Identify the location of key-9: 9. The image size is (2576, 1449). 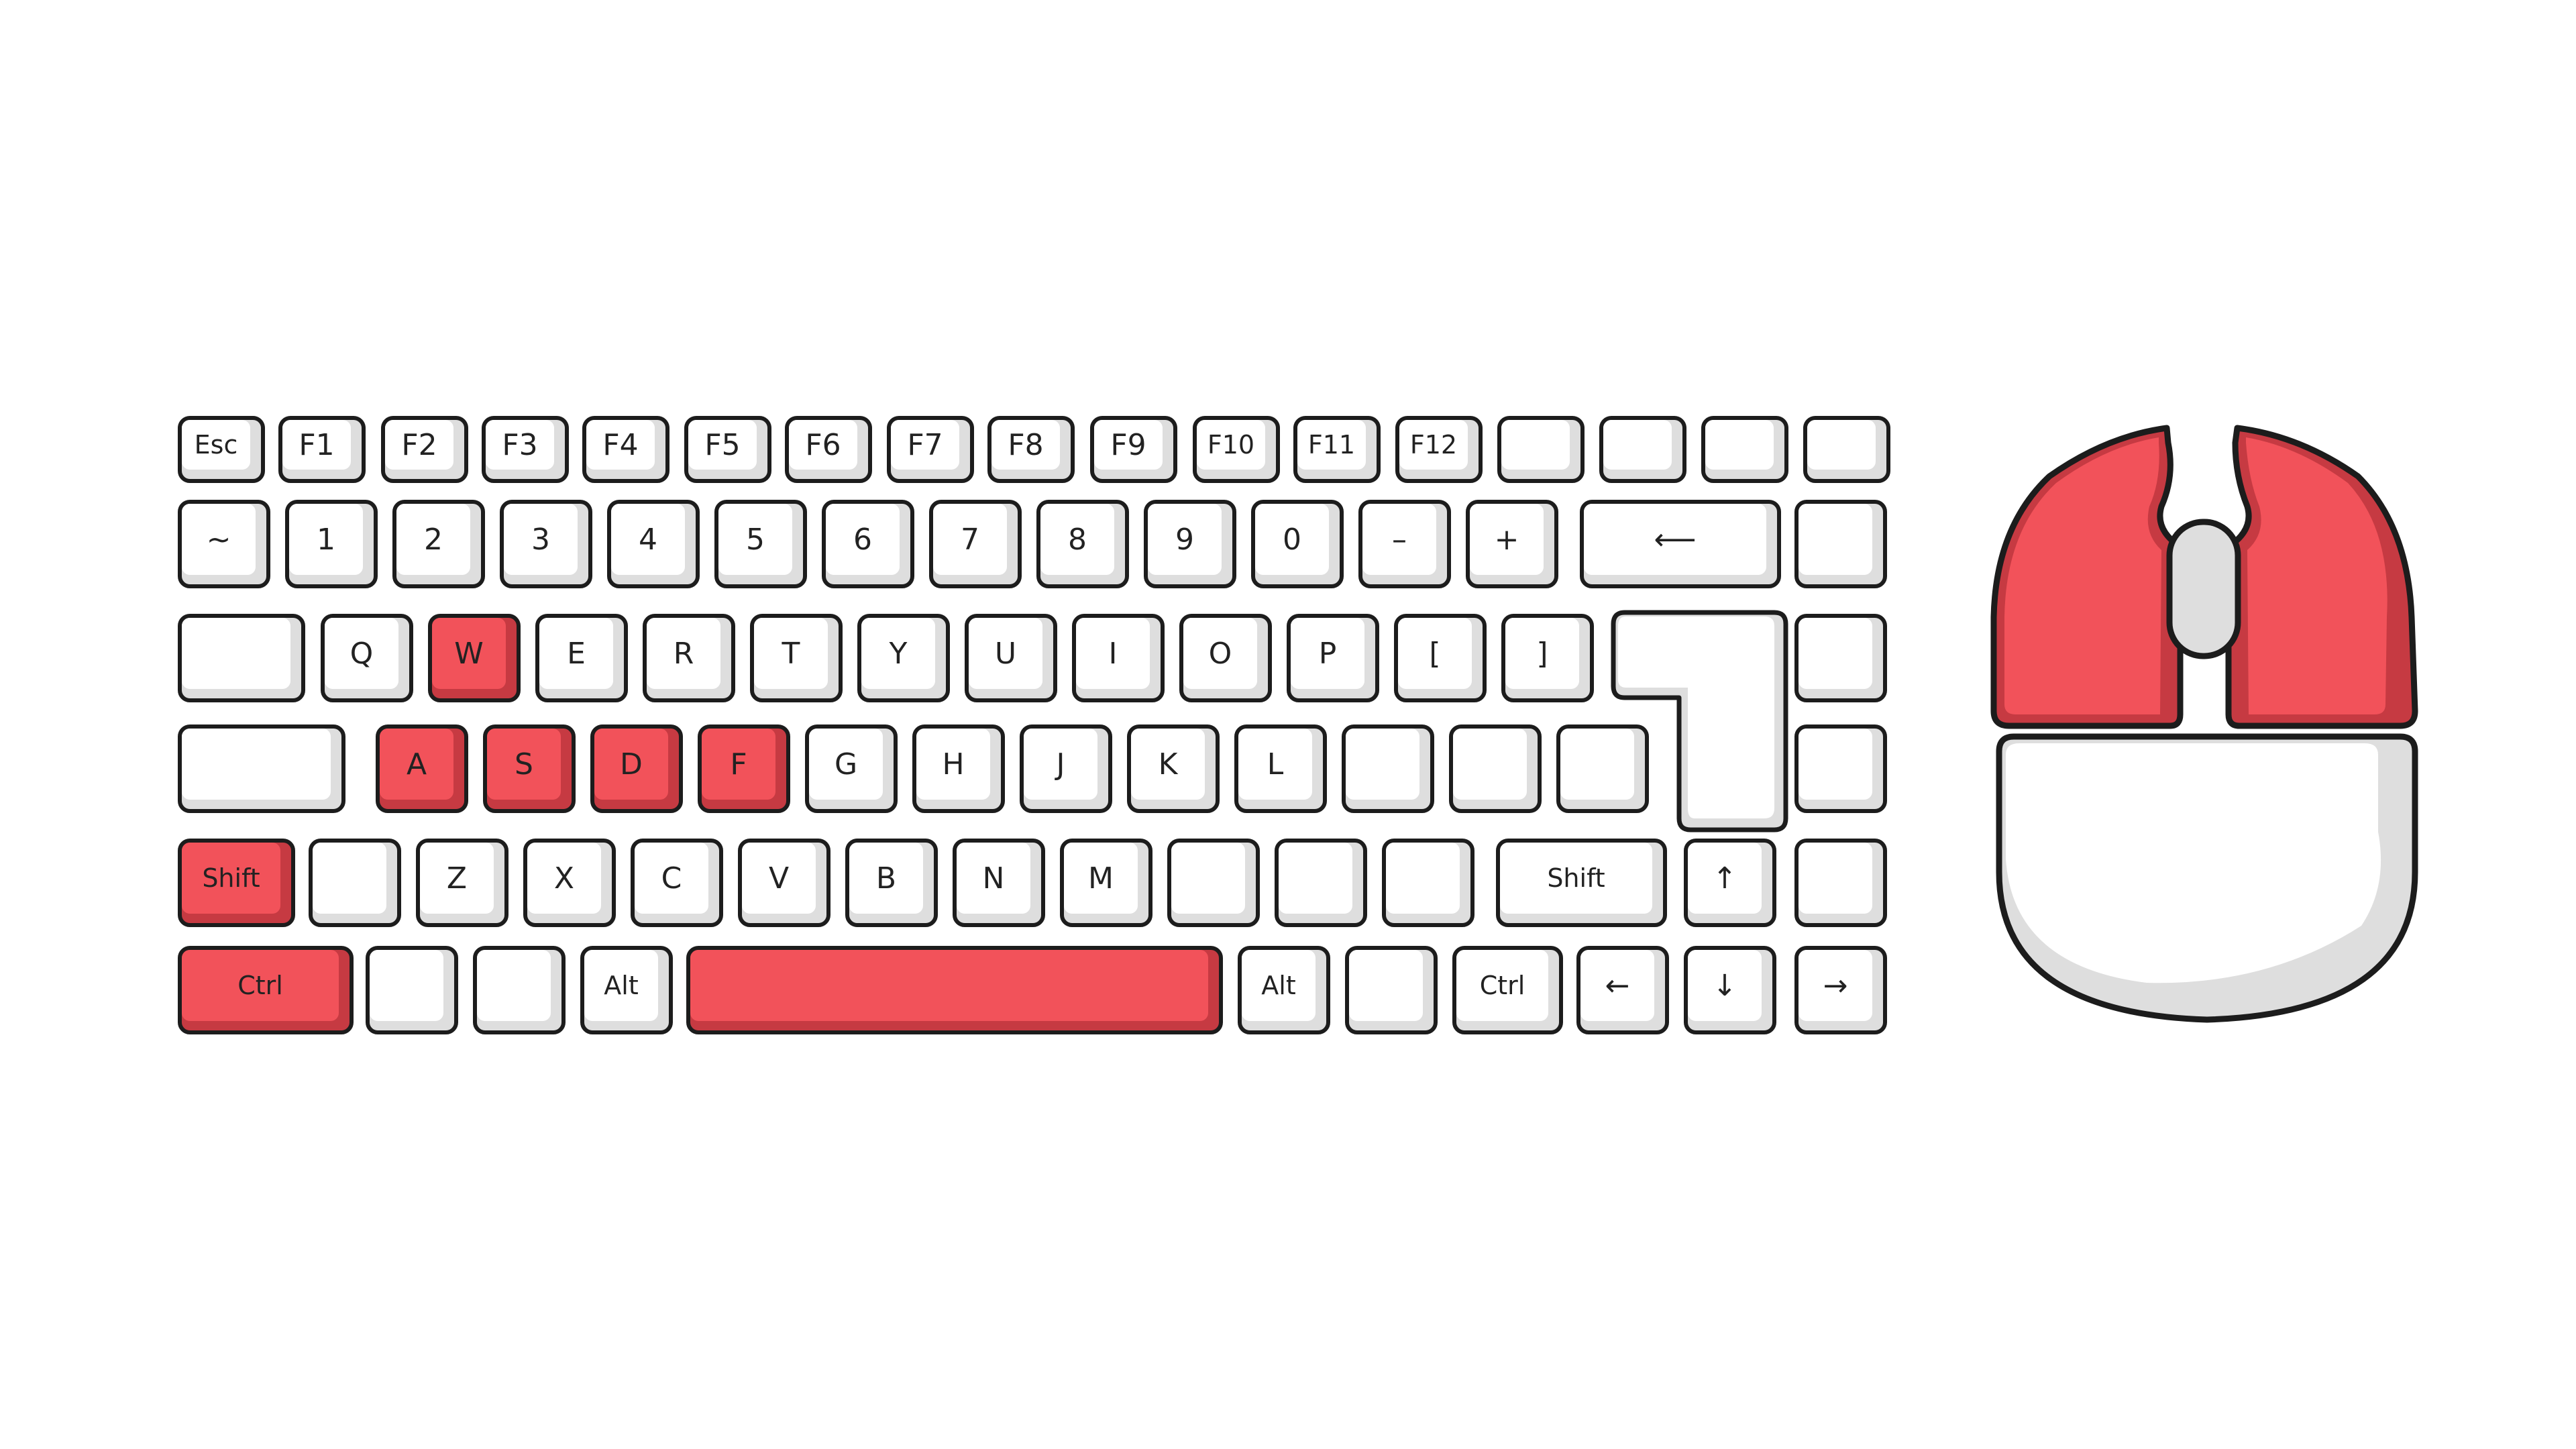
(1190, 544).